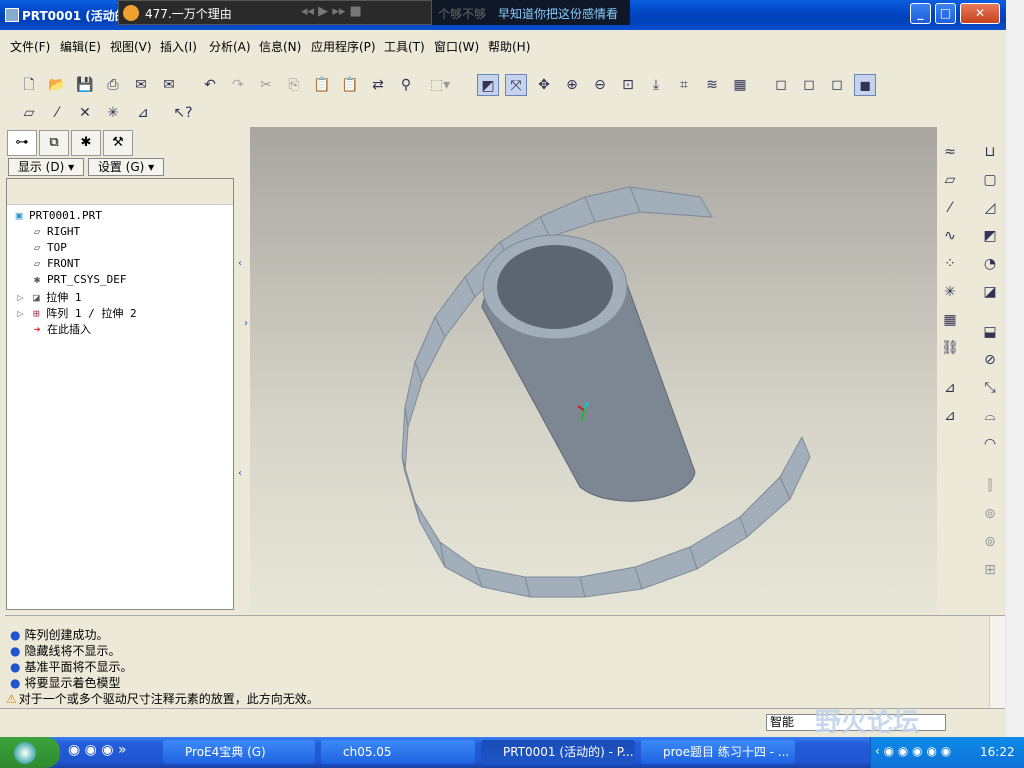  Describe the element at coordinates (79, 279) in the screenshot. I see `tree-item-csys: ✱ PRT_CSYS_DEF` at that location.